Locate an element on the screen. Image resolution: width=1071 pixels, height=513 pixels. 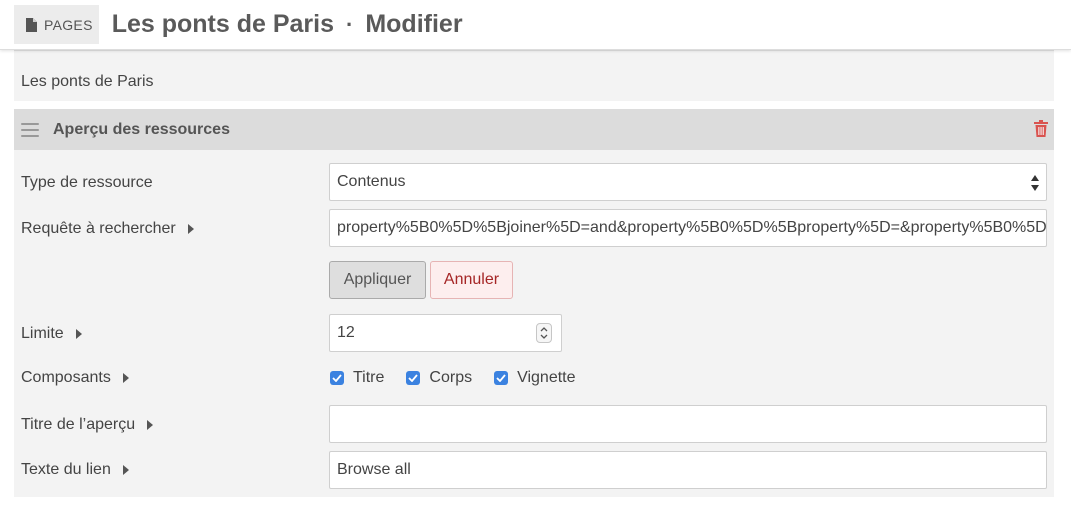
block-title: Aperçu des ressources is located at coordinates (141, 129).